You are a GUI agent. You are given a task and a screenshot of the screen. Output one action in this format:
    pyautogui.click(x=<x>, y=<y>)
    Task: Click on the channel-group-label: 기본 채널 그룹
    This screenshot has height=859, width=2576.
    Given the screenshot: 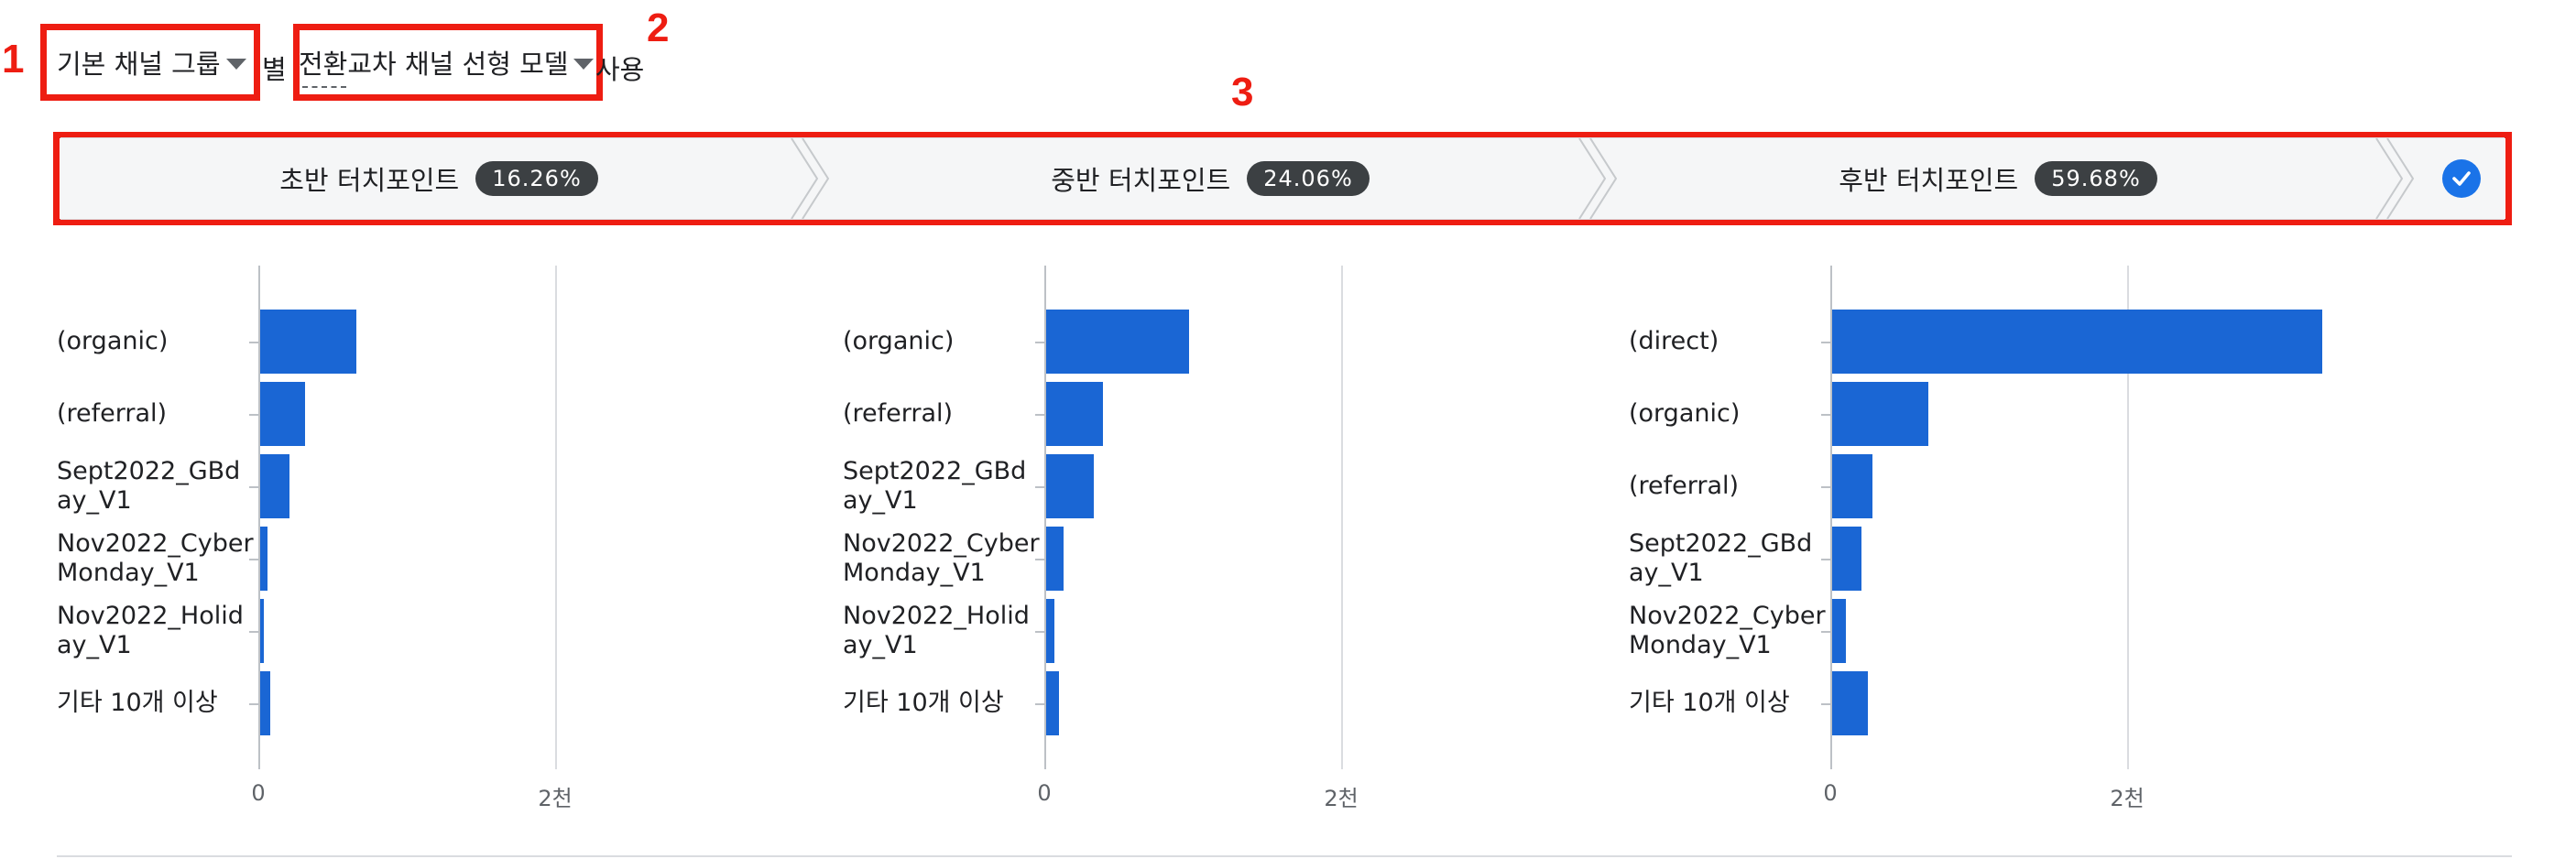 What is the action you would take?
    pyautogui.click(x=139, y=64)
    